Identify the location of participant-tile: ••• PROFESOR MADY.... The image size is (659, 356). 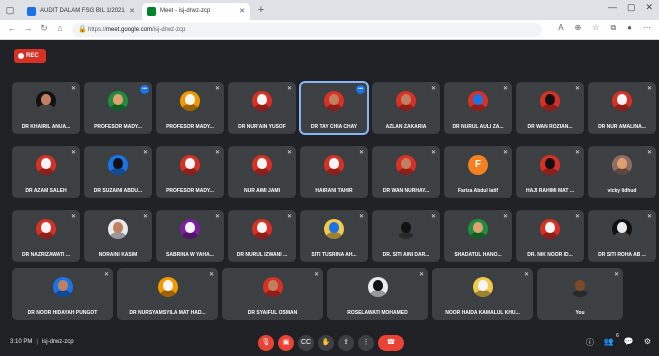
(118, 108).